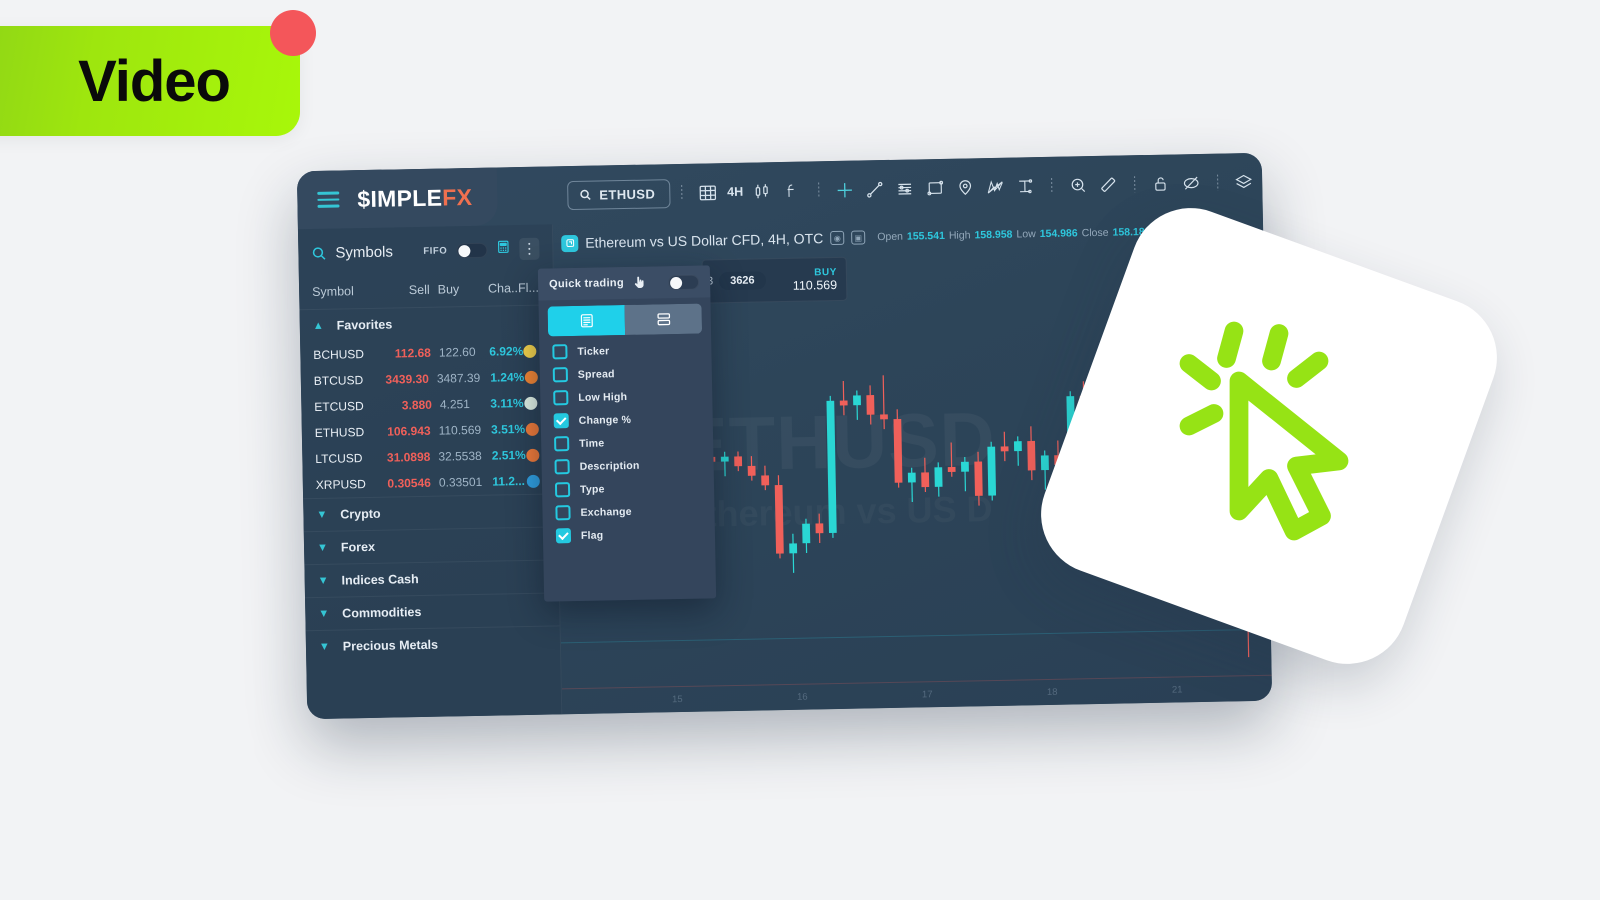 The height and width of the screenshot is (900, 1600). I want to click on list-view-icon, so click(586, 321).